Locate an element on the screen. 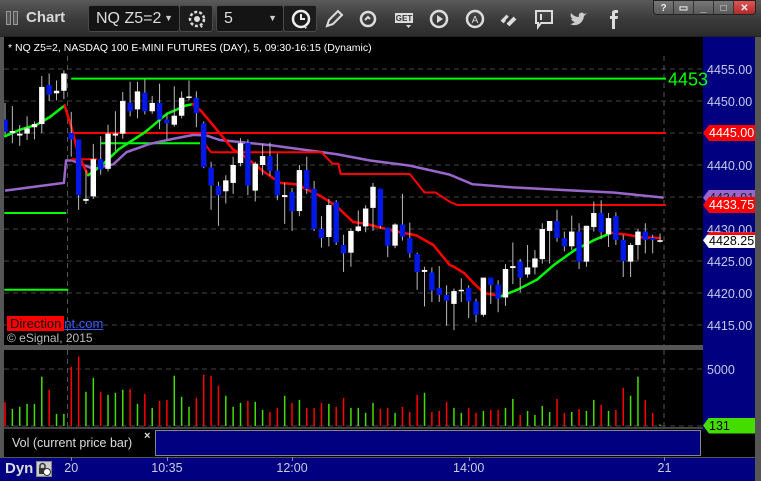 Image resolution: width=761 pixels, height=481 pixels. copyright-text: © eSignal, 2015 is located at coordinates (50, 338).